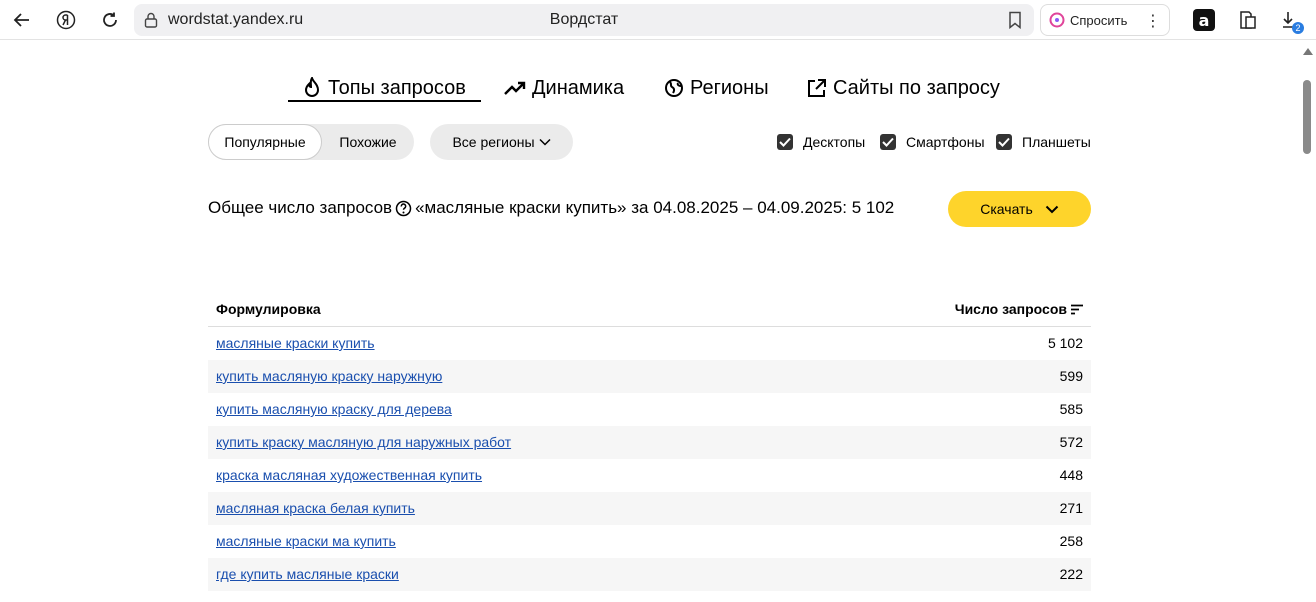 Image resolution: width=1316 pixels, height=602 pixels. I want to click on sort-icon, so click(1077, 309).